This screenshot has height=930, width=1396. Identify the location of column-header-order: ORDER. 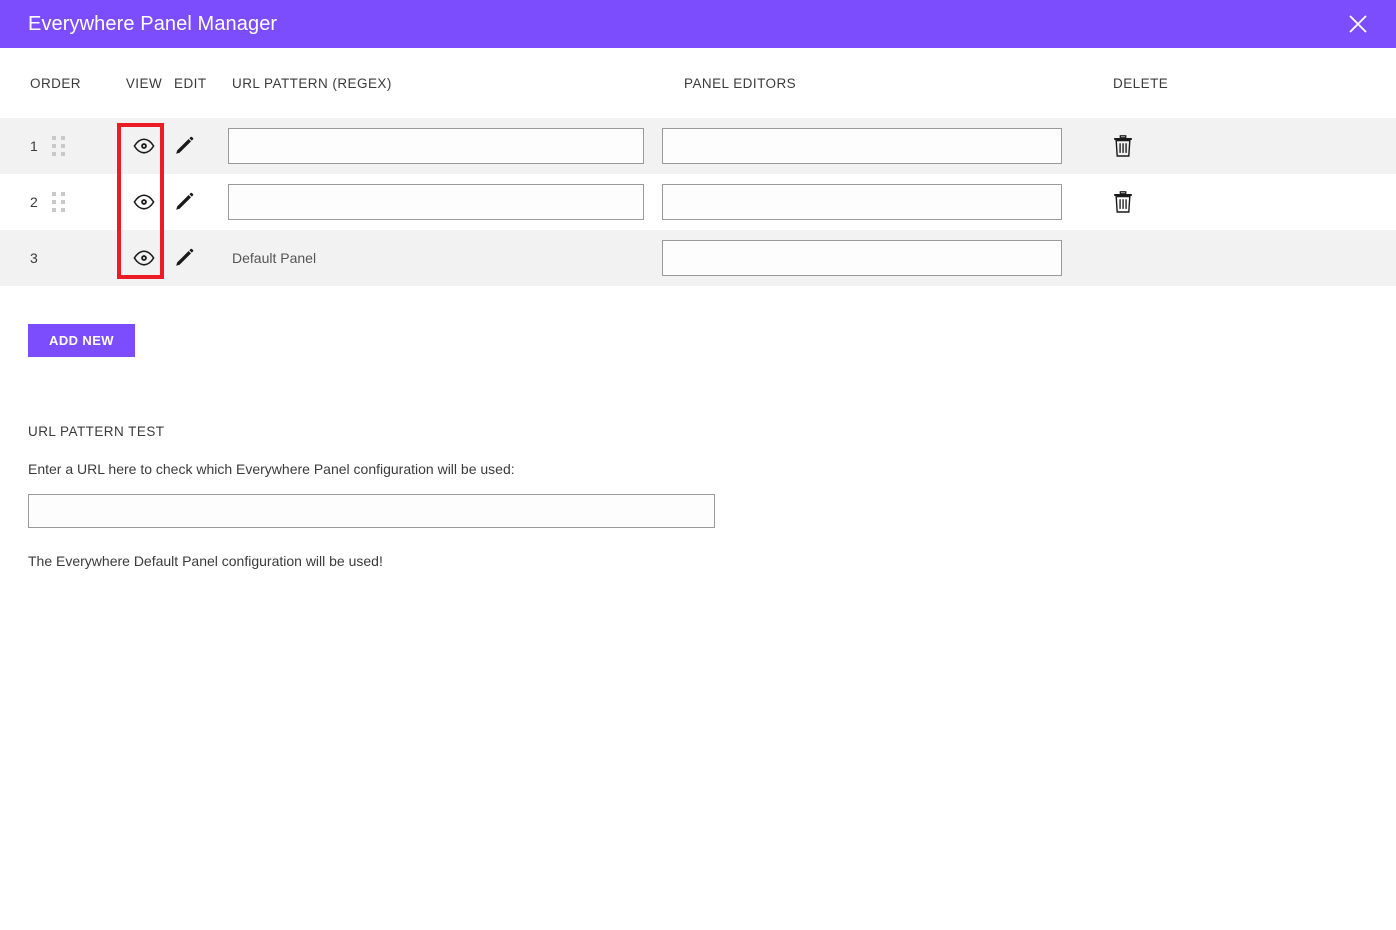
(56, 83).